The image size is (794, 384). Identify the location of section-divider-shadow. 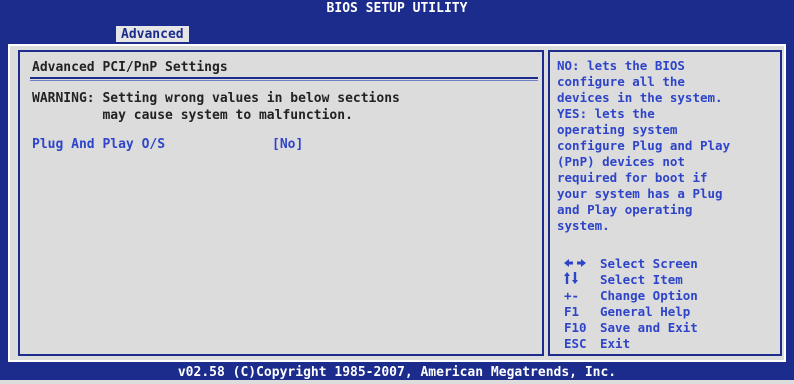
(284, 80).